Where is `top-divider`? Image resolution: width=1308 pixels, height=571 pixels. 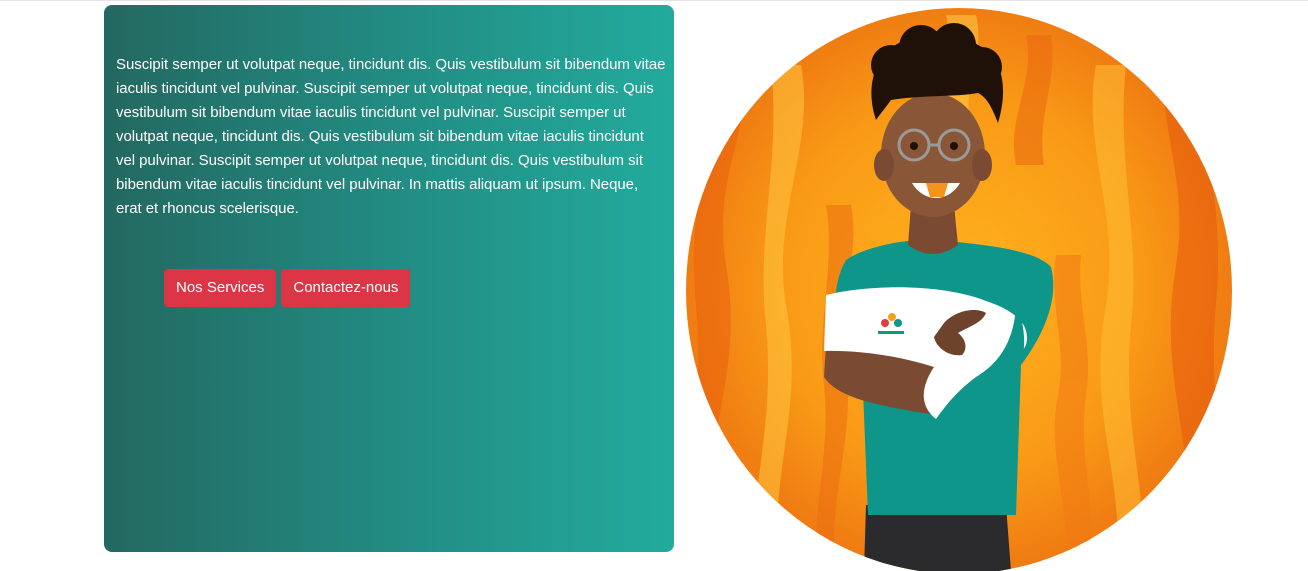
top-divider is located at coordinates (654, 0).